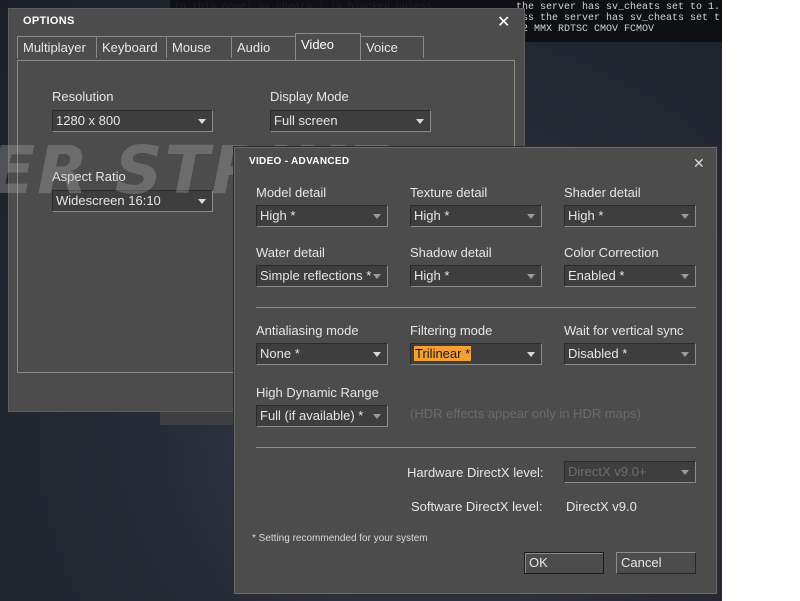 This screenshot has width=800, height=601. Describe the element at coordinates (340, 538) in the screenshot. I see `recommendation-footnote: * Setting recommended for your system` at that location.